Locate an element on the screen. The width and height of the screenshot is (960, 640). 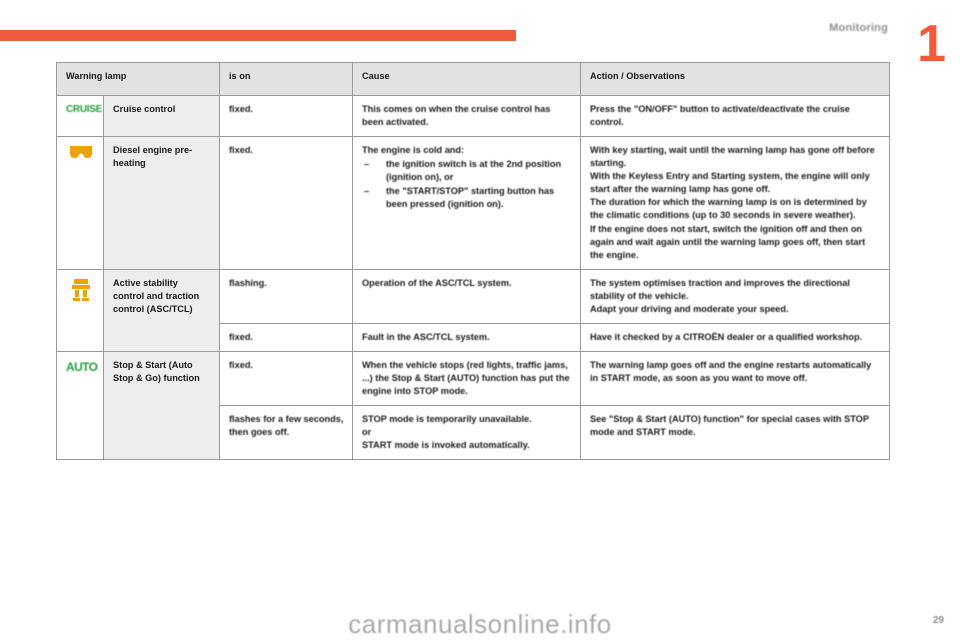
column-header-warning-lamp: Warning lamp is located at coordinates (138, 79).